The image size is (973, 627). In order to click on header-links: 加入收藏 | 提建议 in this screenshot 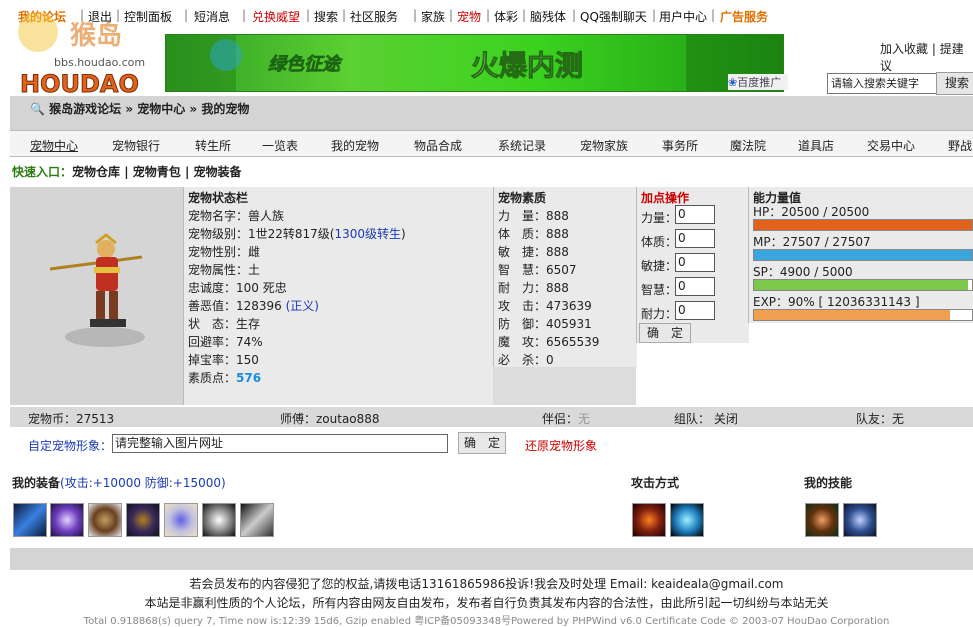, I will do `click(922, 57)`.